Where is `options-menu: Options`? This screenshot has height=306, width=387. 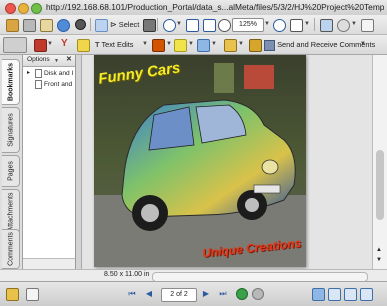
options-menu: Options is located at coordinates (38, 59).